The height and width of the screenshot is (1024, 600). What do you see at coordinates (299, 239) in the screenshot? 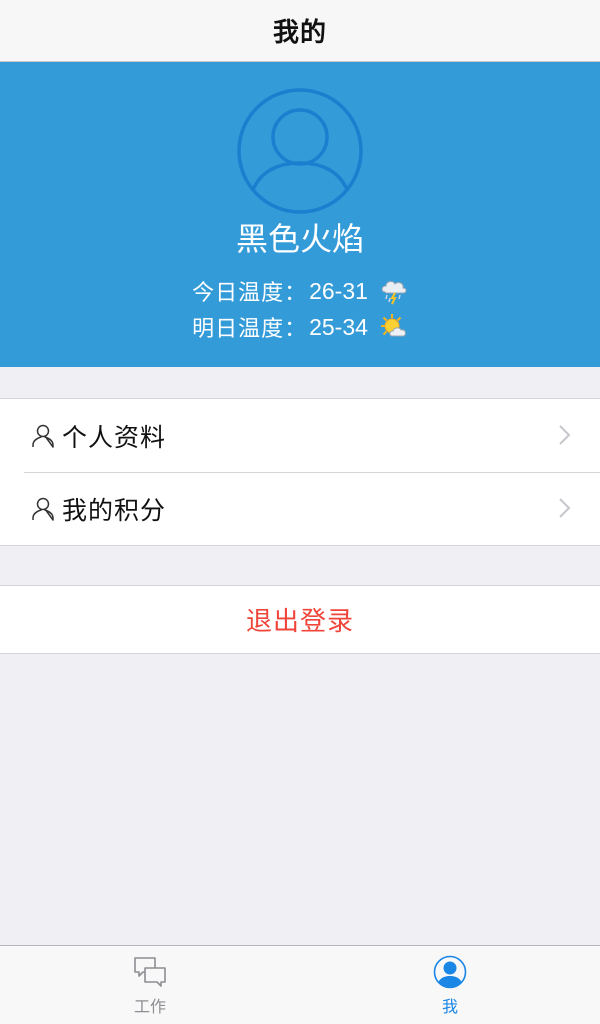
I see `username: 黑色火焰` at bounding box center [299, 239].